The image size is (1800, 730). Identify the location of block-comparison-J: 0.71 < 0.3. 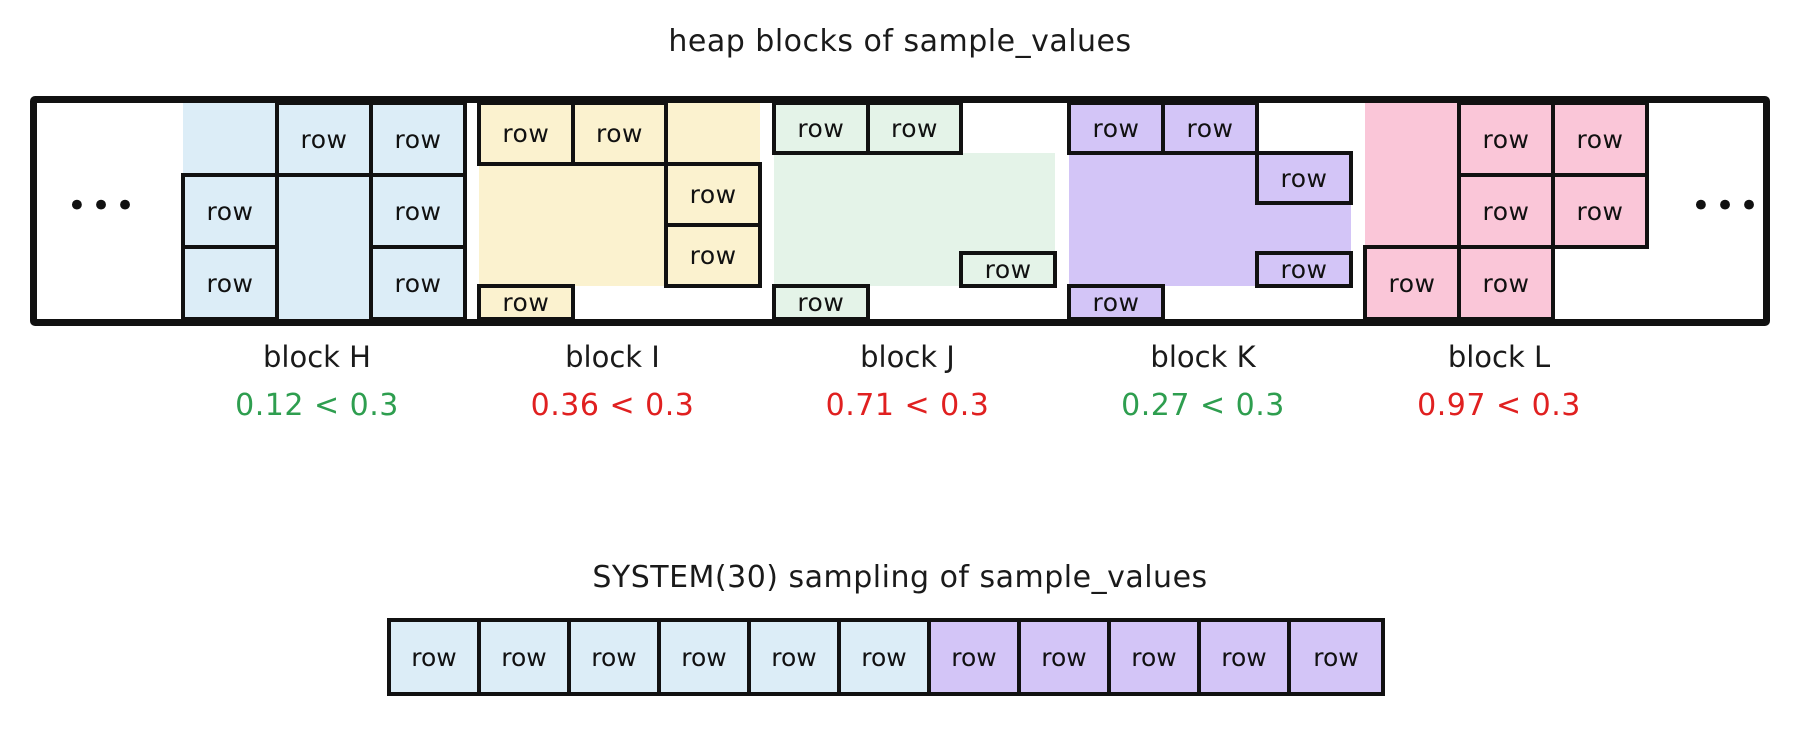
(907, 405).